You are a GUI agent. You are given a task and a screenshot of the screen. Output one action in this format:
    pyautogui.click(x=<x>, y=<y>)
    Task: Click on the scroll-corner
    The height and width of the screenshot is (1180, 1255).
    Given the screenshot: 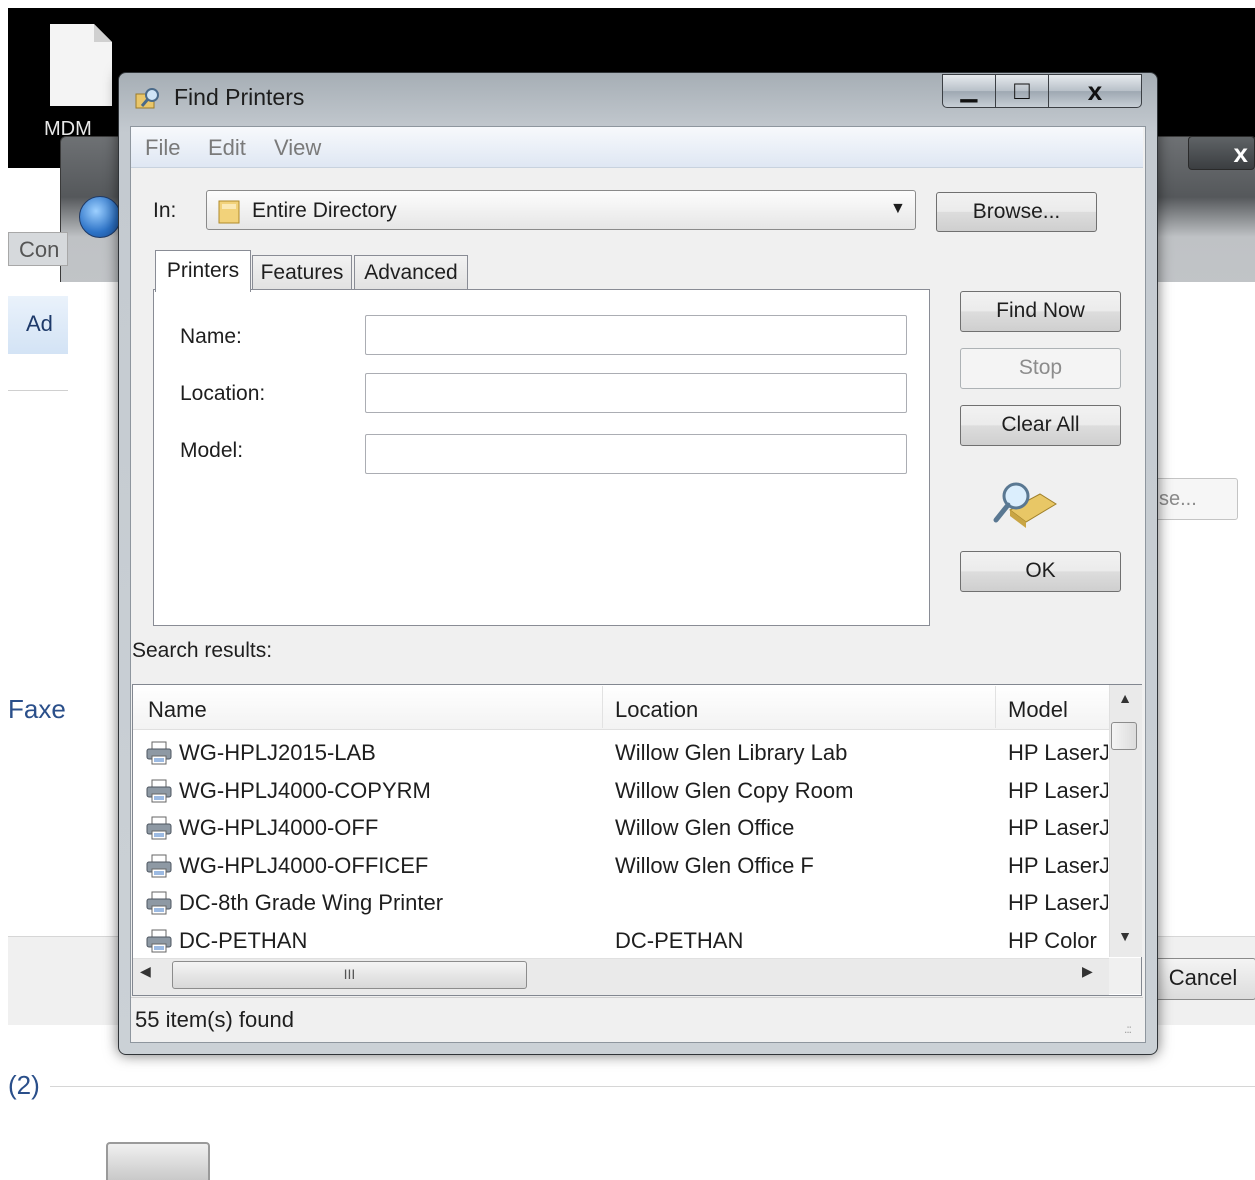 What is the action you would take?
    pyautogui.click(x=1125, y=976)
    